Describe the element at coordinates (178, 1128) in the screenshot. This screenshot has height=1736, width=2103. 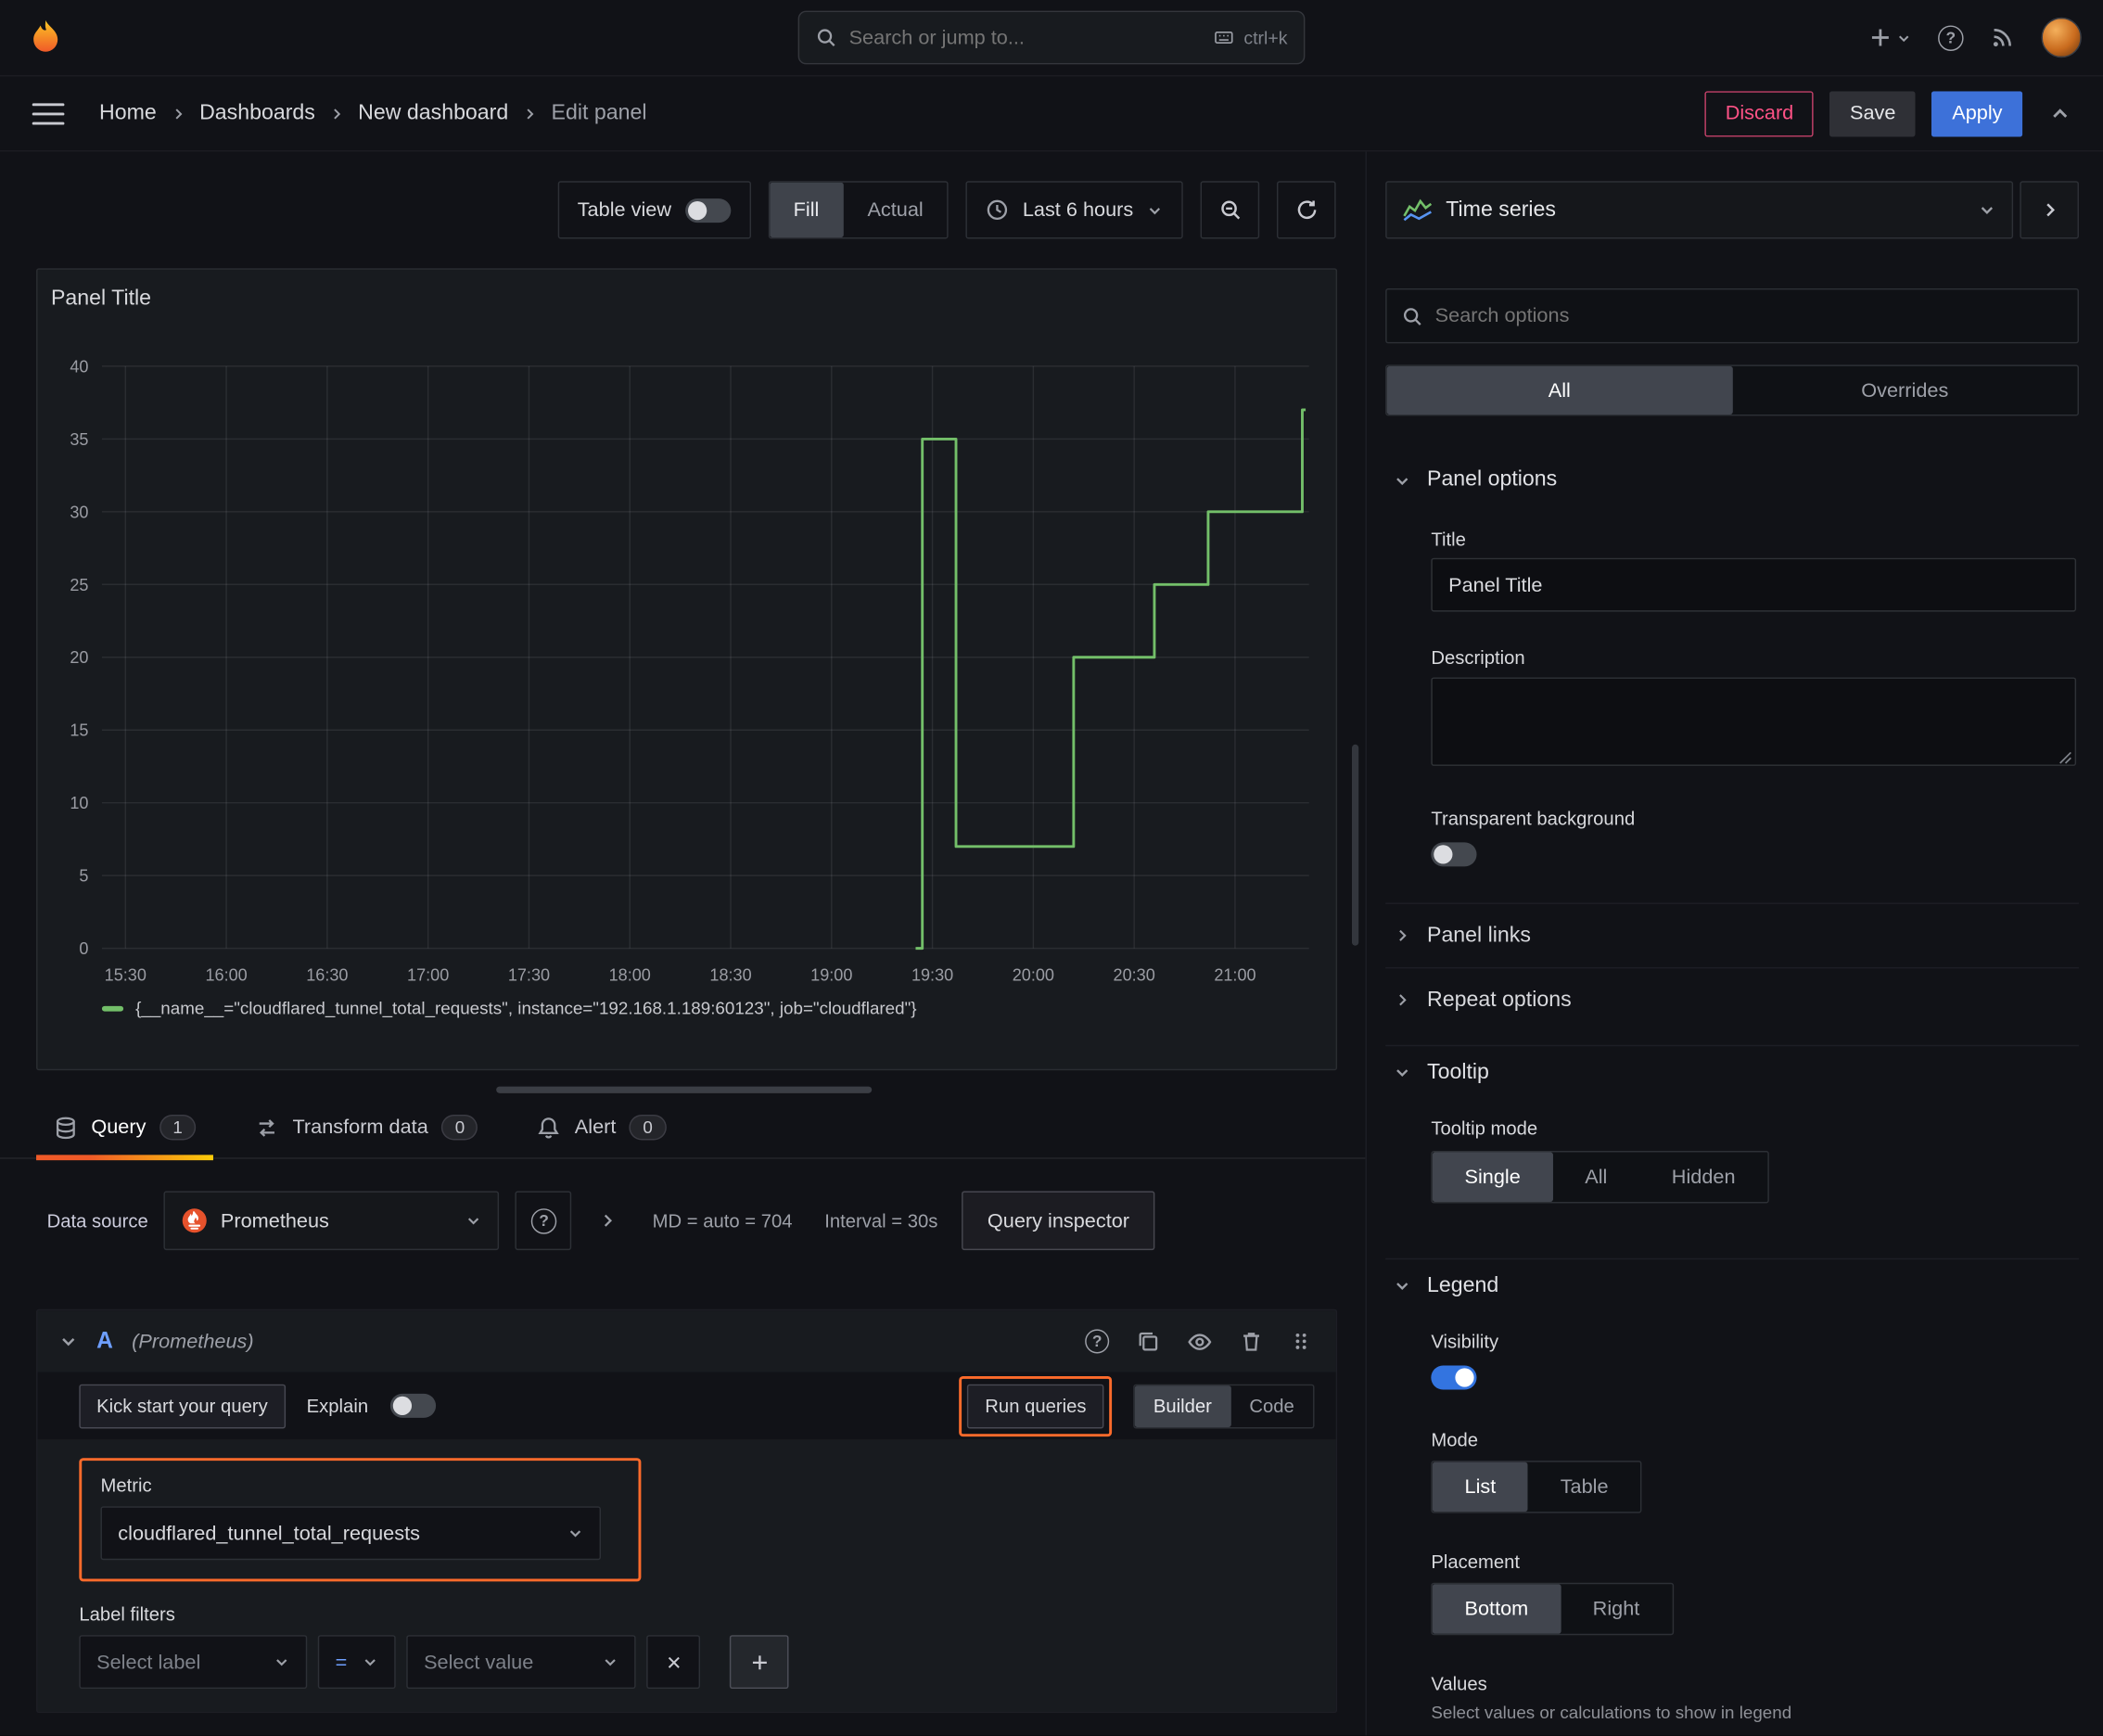
I see `query-count-badge: 1` at that location.